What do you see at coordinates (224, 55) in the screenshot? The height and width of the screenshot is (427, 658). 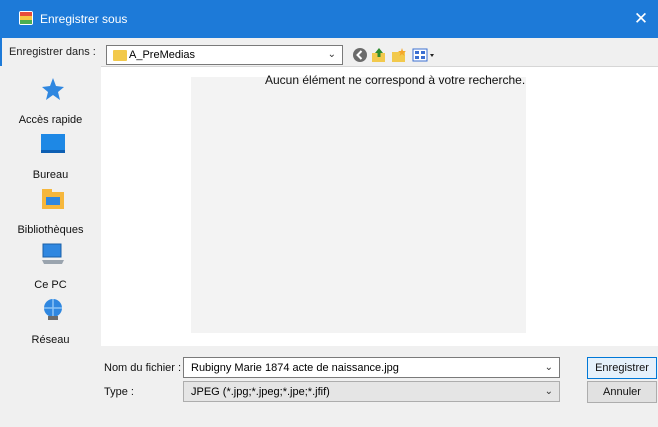 I see `location-combobox: A_PreMedias ⌄` at bounding box center [224, 55].